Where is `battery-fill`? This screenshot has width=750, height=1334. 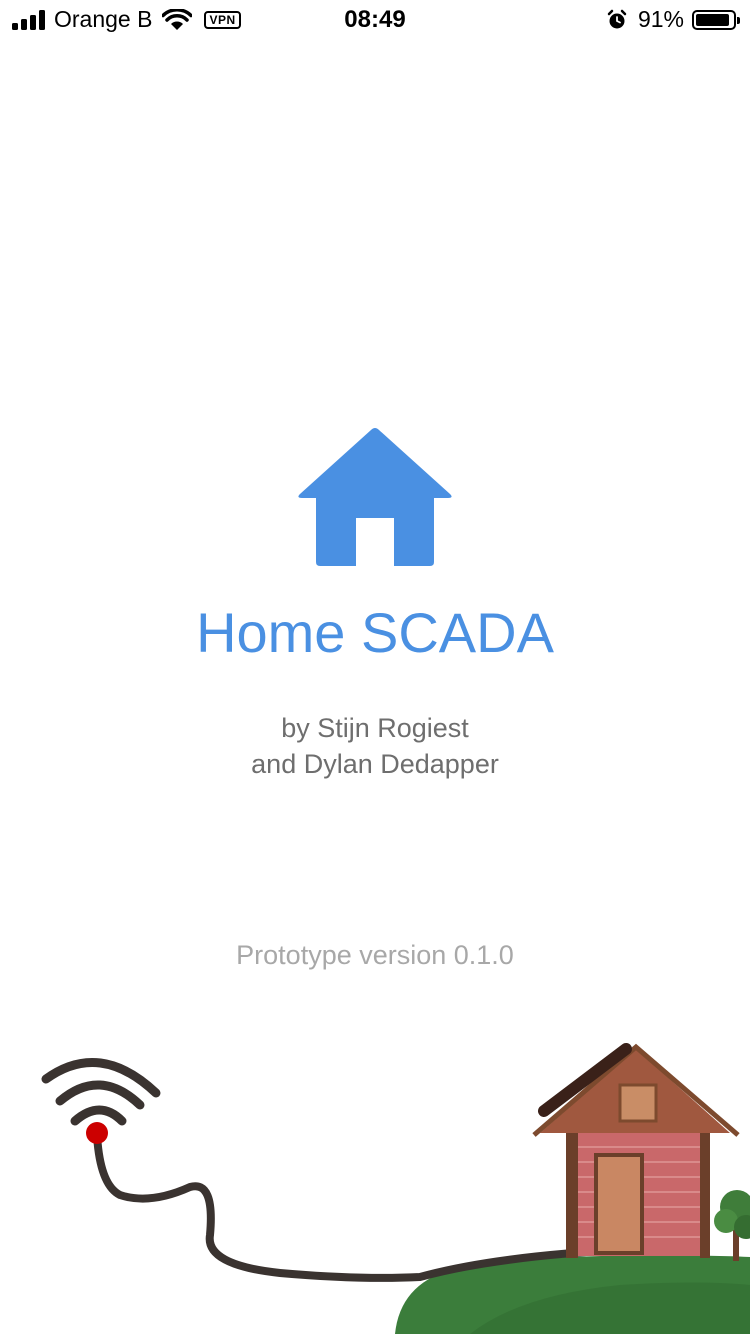
battery-fill is located at coordinates (712, 19).